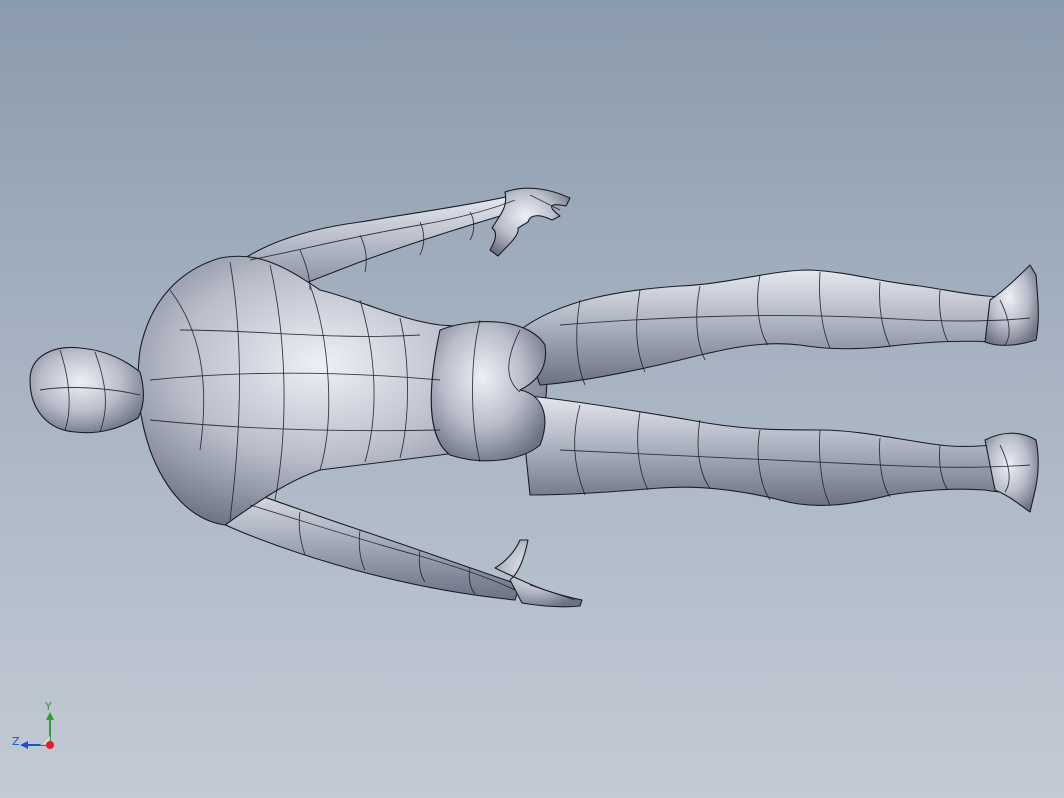  I want to click on lower-right-foot, so click(1011, 472).